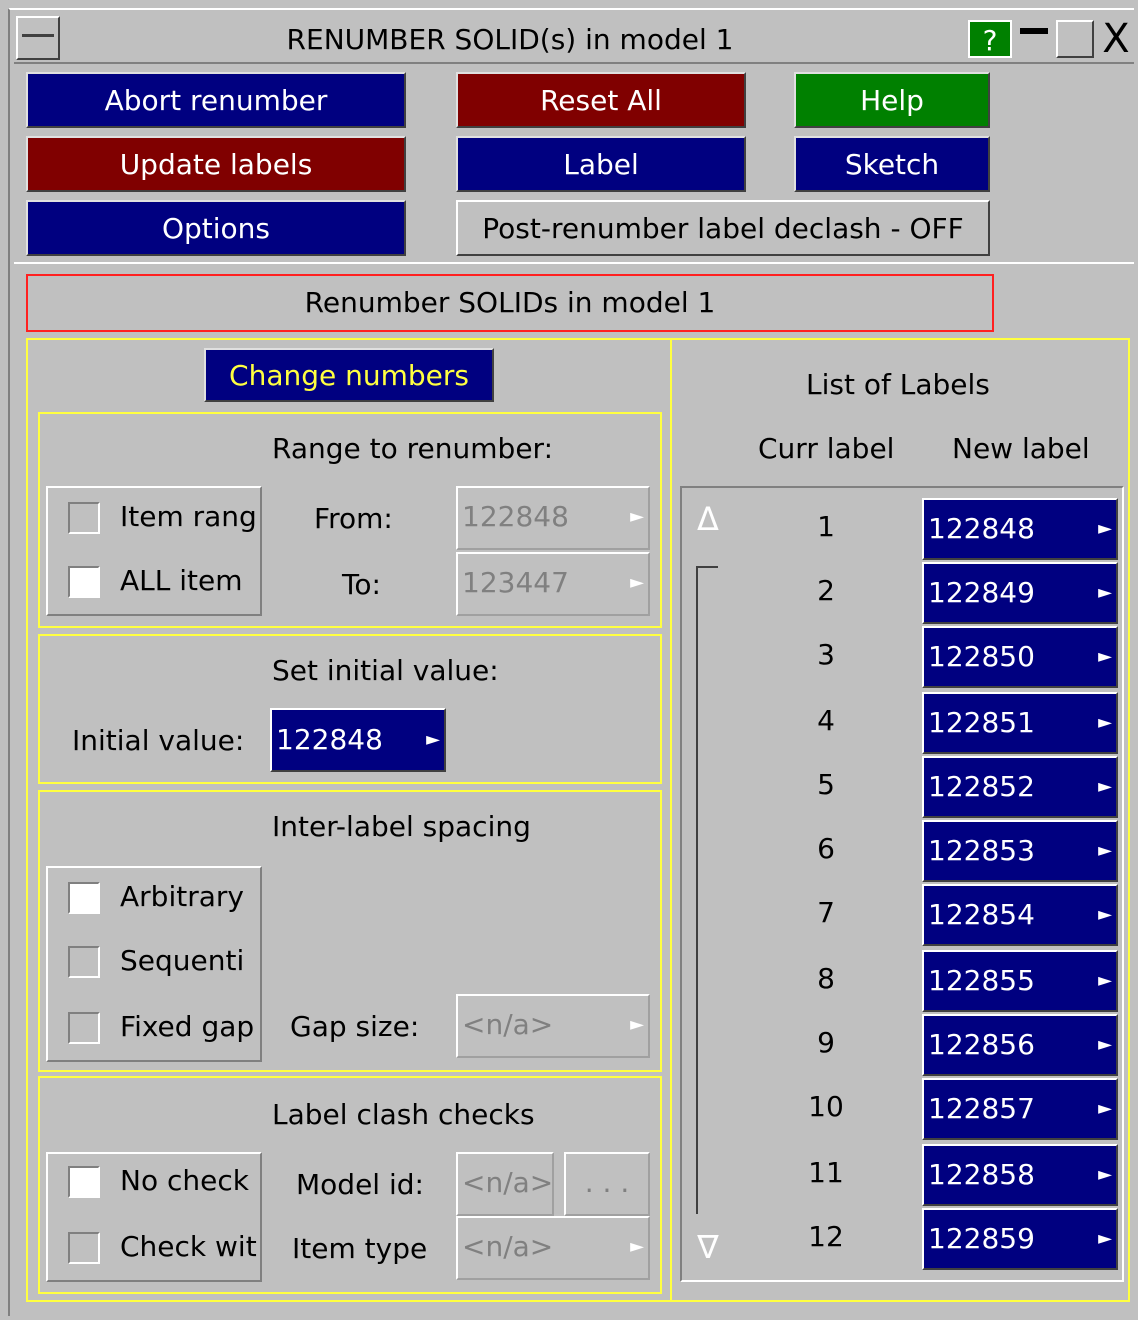 The height and width of the screenshot is (1320, 1138). Describe the element at coordinates (510, 303) in the screenshot. I see `section-heading: Renumber SOLIDs in model 1` at that location.